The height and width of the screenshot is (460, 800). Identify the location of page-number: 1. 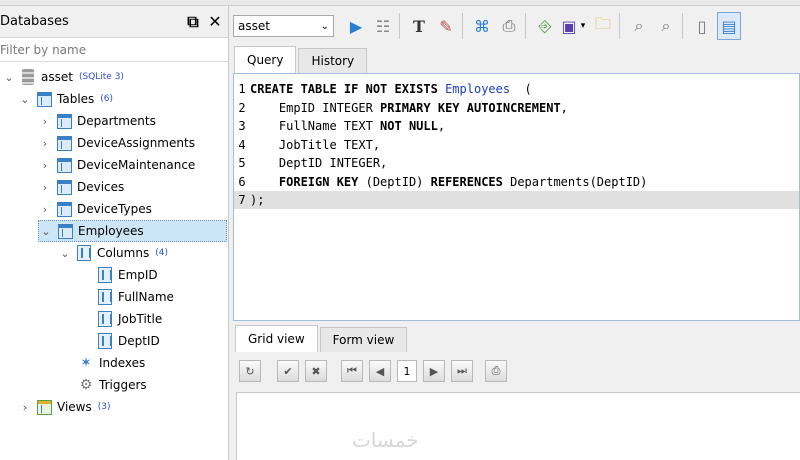
(407, 371).